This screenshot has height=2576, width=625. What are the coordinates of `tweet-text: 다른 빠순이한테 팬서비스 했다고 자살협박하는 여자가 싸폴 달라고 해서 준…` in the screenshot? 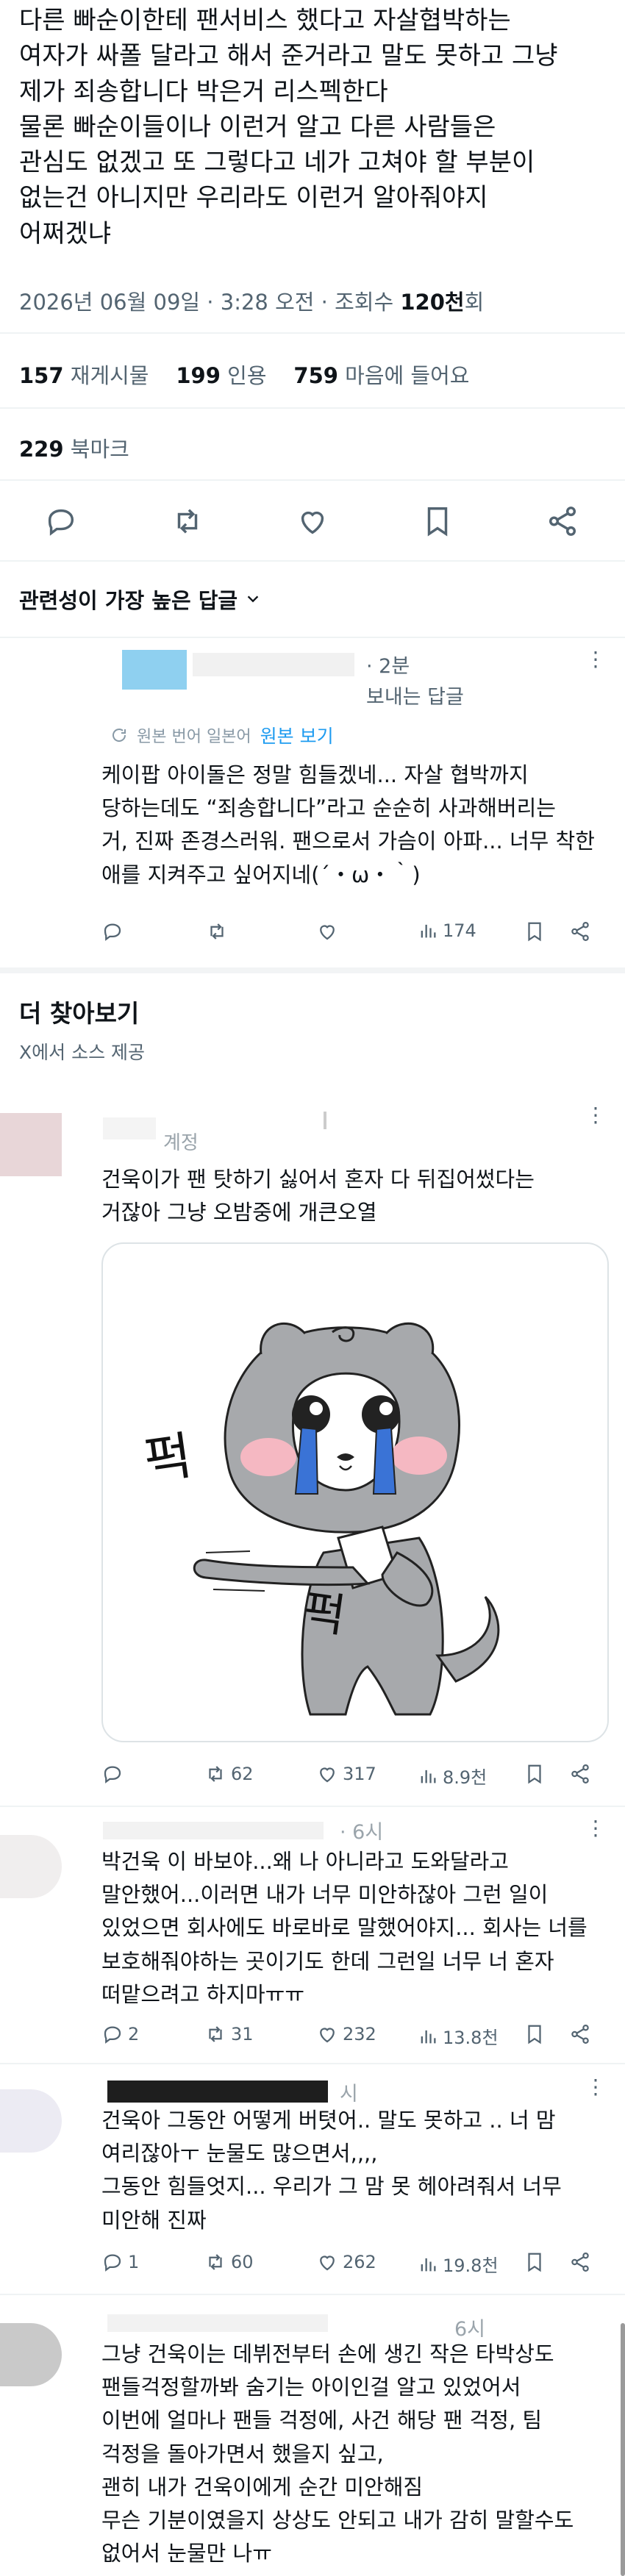 It's located at (313, 127).